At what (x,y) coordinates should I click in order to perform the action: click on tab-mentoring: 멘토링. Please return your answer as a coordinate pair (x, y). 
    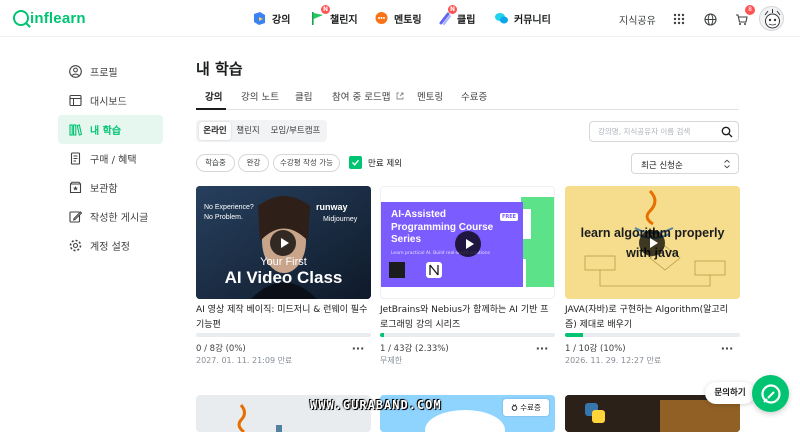
    Looking at the image, I should click on (430, 96).